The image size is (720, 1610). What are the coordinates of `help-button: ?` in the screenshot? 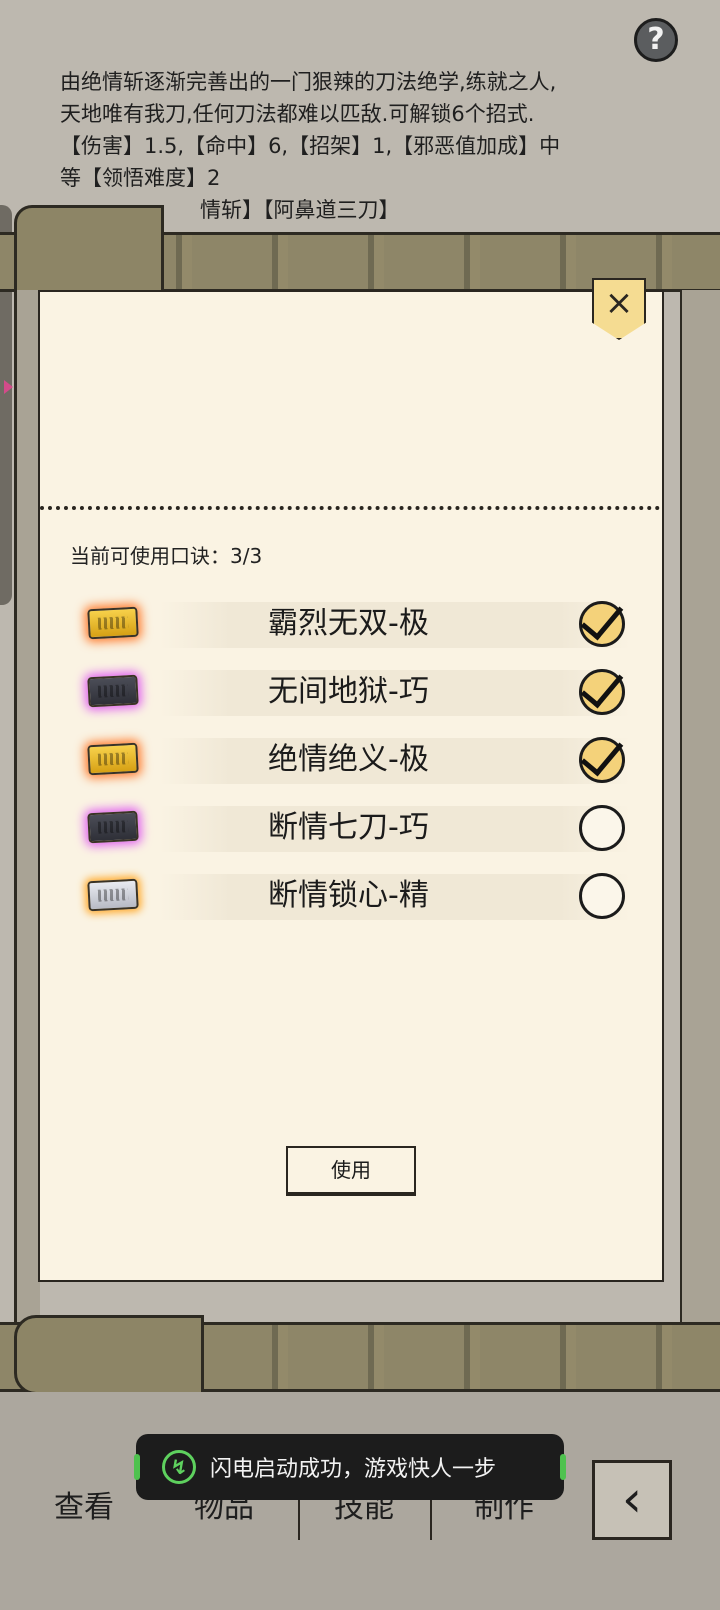 It's located at (656, 40).